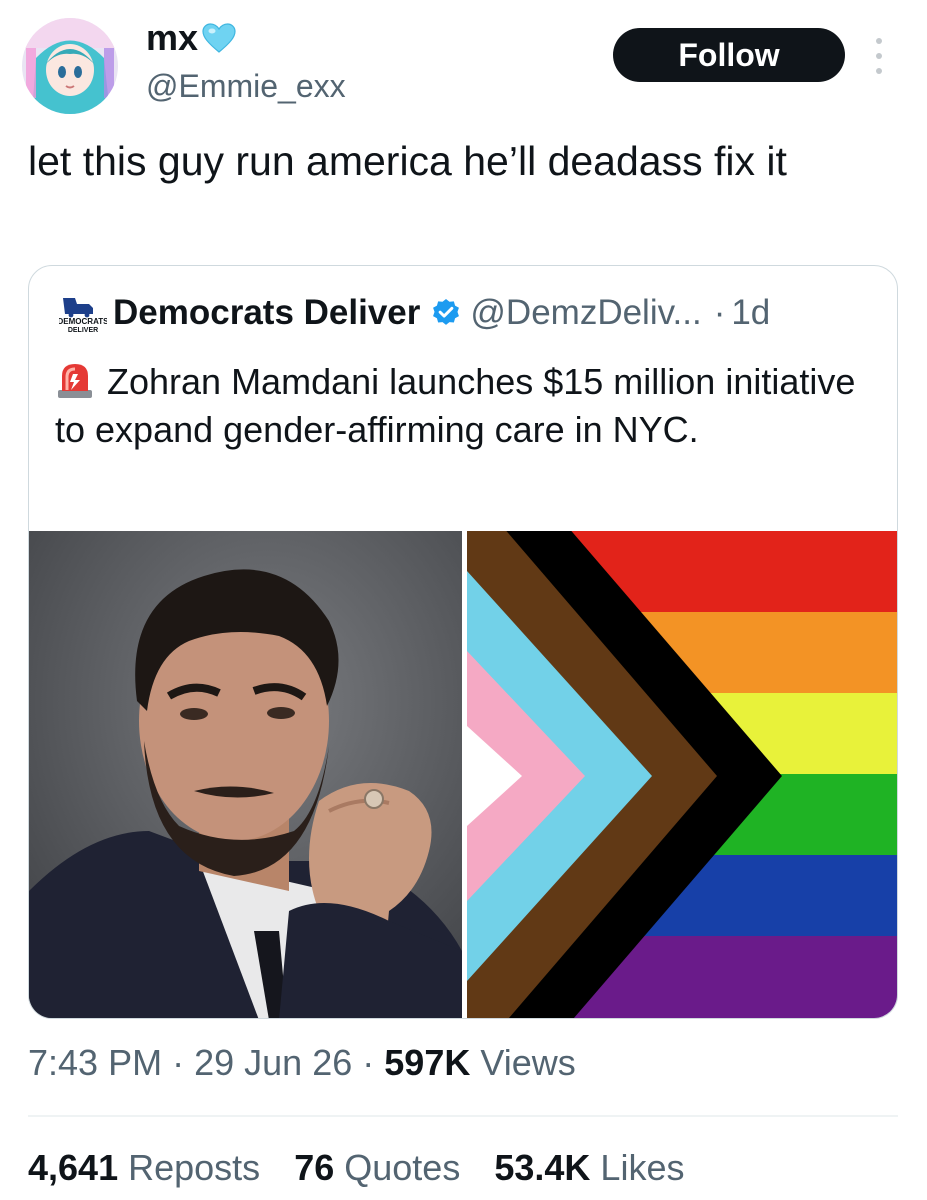 The width and height of the screenshot is (927, 1200). Describe the element at coordinates (73, 1167) in the screenshot. I see `reposts-count: 4,641` at that location.